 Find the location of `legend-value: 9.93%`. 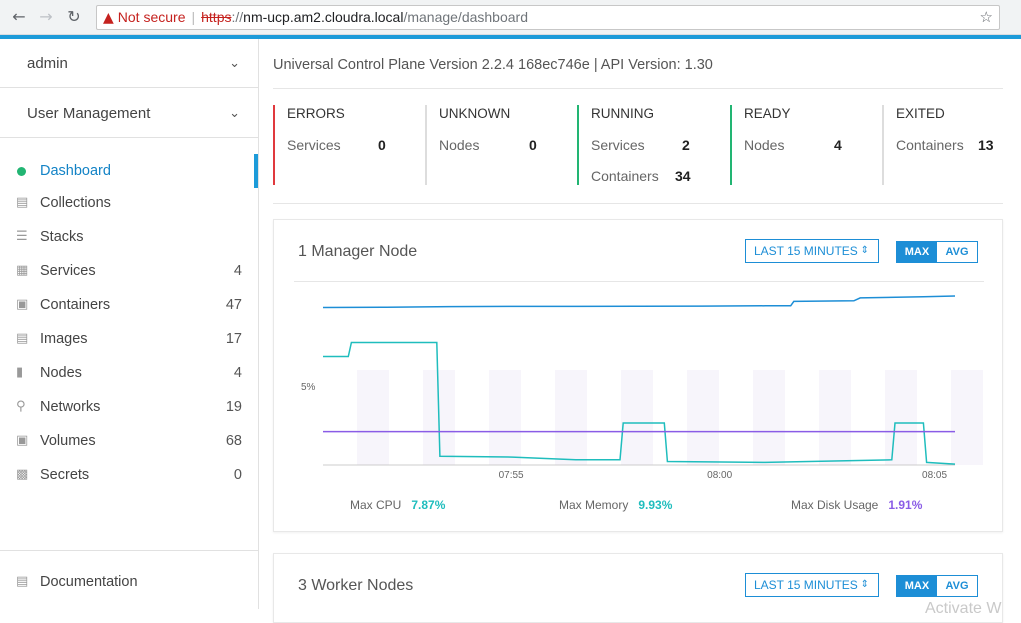

legend-value: 9.93% is located at coordinates (655, 505).